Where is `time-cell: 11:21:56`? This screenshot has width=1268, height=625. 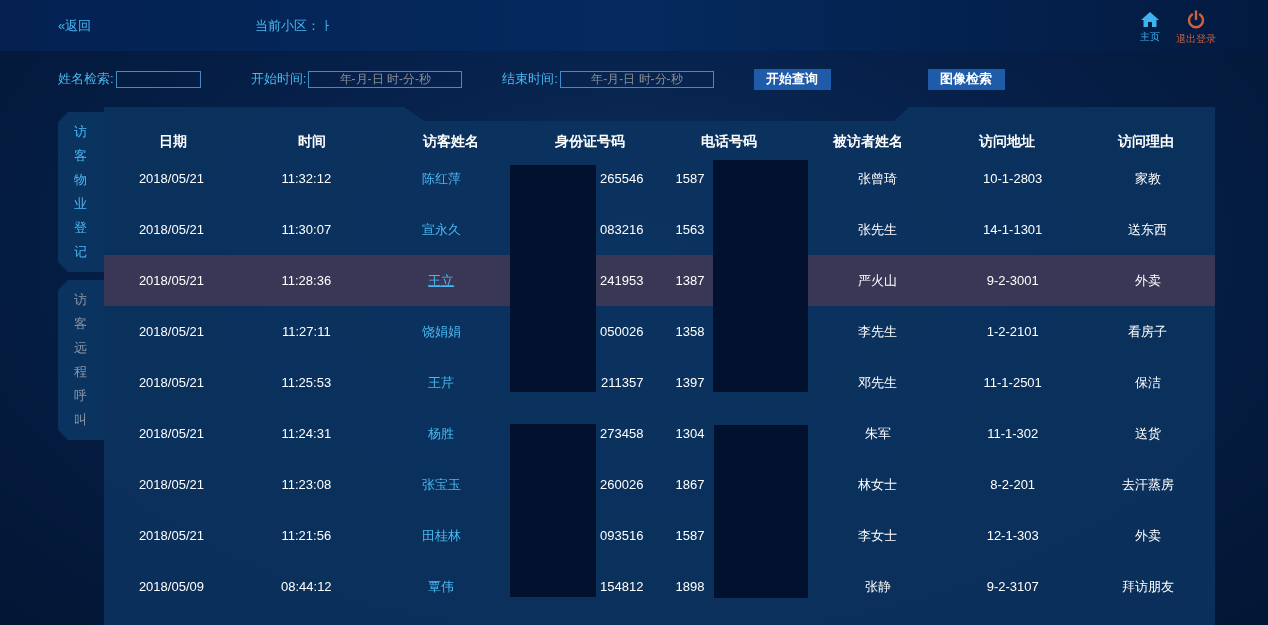
time-cell: 11:21:56 is located at coordinates (306, 535).